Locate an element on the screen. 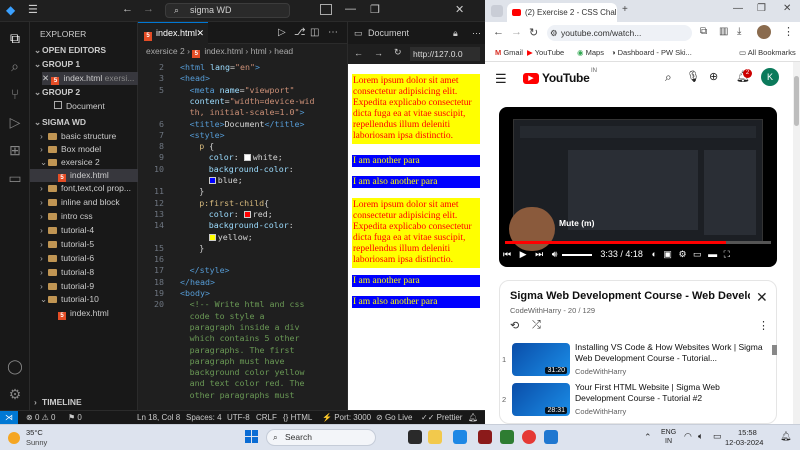  more-actions-icon: ⋯ is located at coordinates (333, 32).